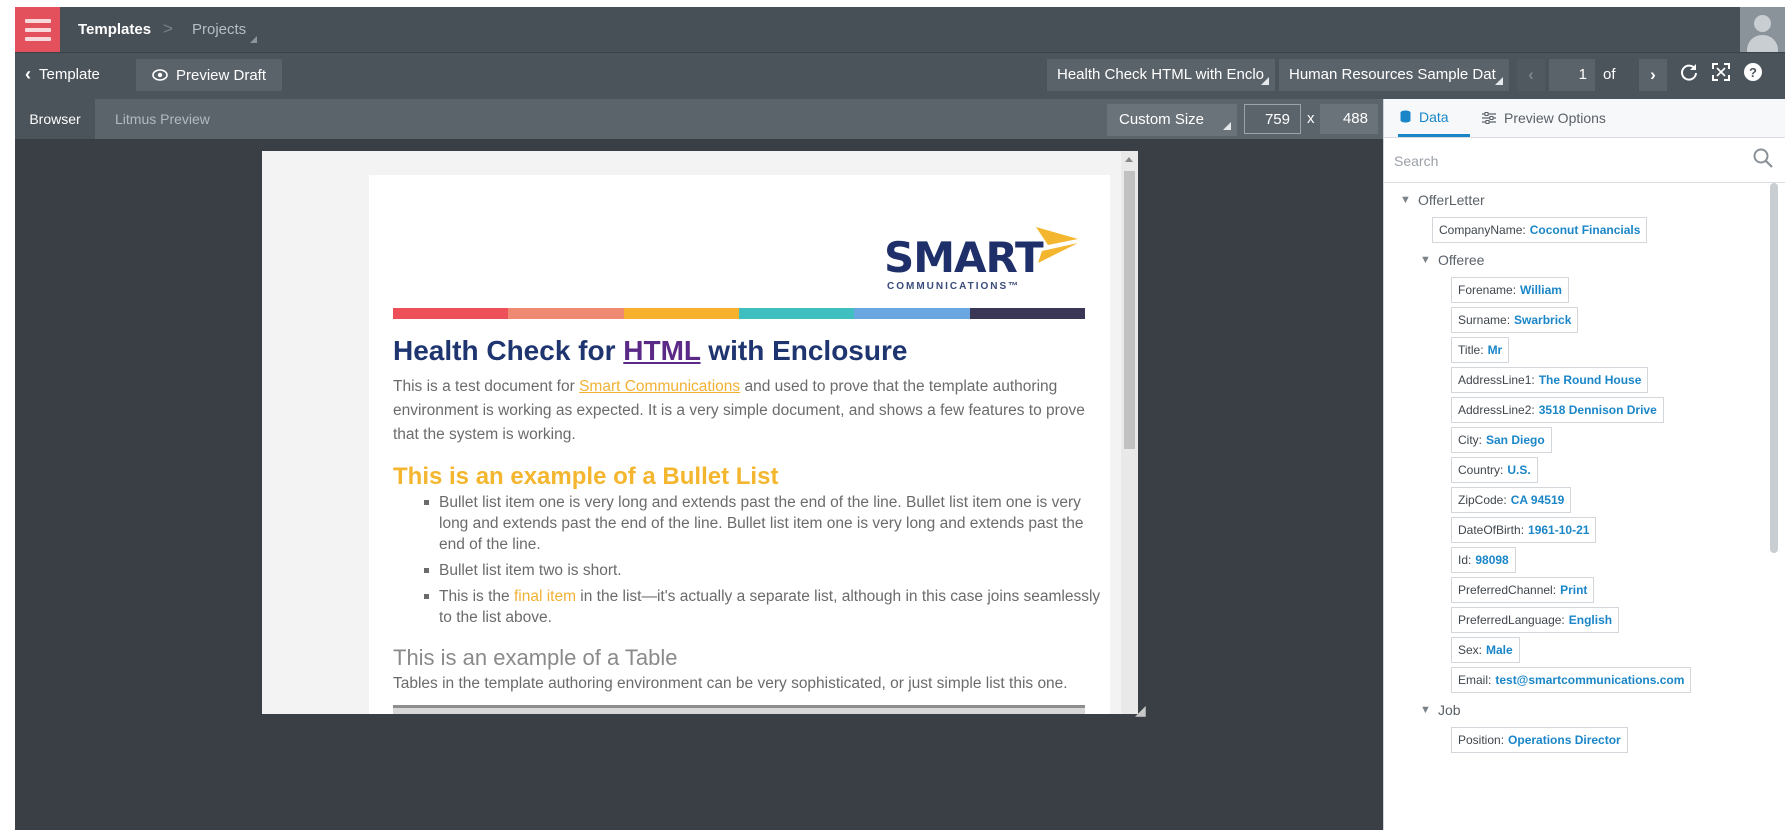 The height and width of the screenshot is (830, 1790). Describe the element at coordinates (1482, 500) in the screenshot. I see `field-key: ZipCode:` at that location.